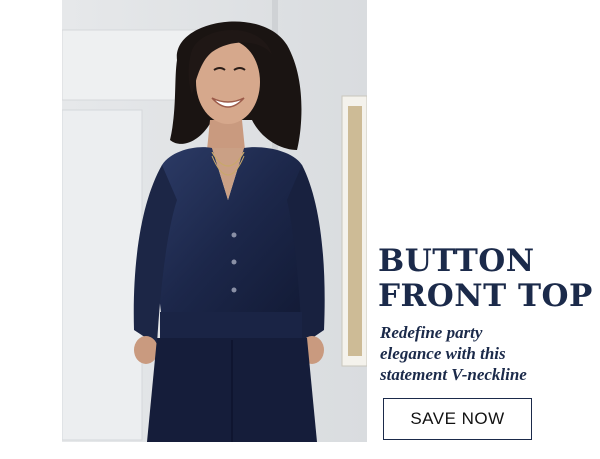 This screenshot has width=600, height=459. Describe the element at coordinates (456, 261) in the screenshot. I see `headline-line-1: BUTTON` at that location.